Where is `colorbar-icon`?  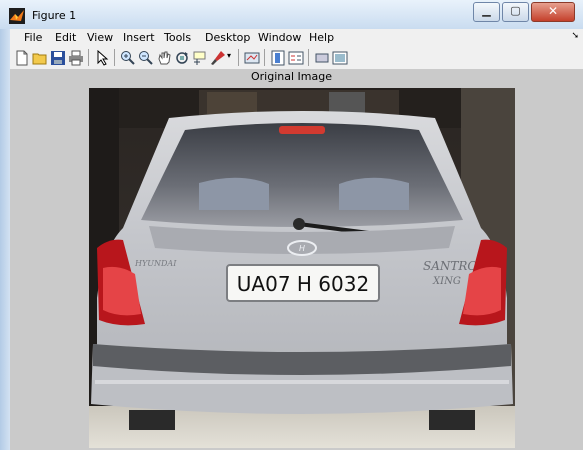 colorbar-icon is located at coordinates (278, 58).